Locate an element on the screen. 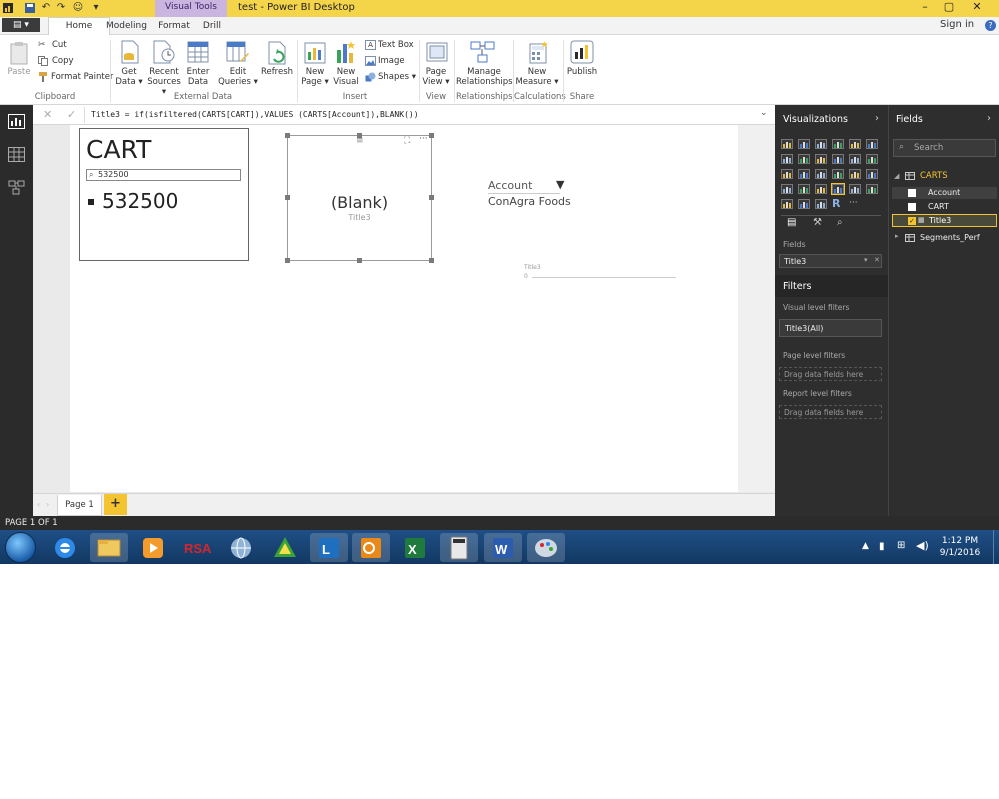  cart-slicer-visual: CART ⌕ 532500 532500 is located at coordinates (164, 194).